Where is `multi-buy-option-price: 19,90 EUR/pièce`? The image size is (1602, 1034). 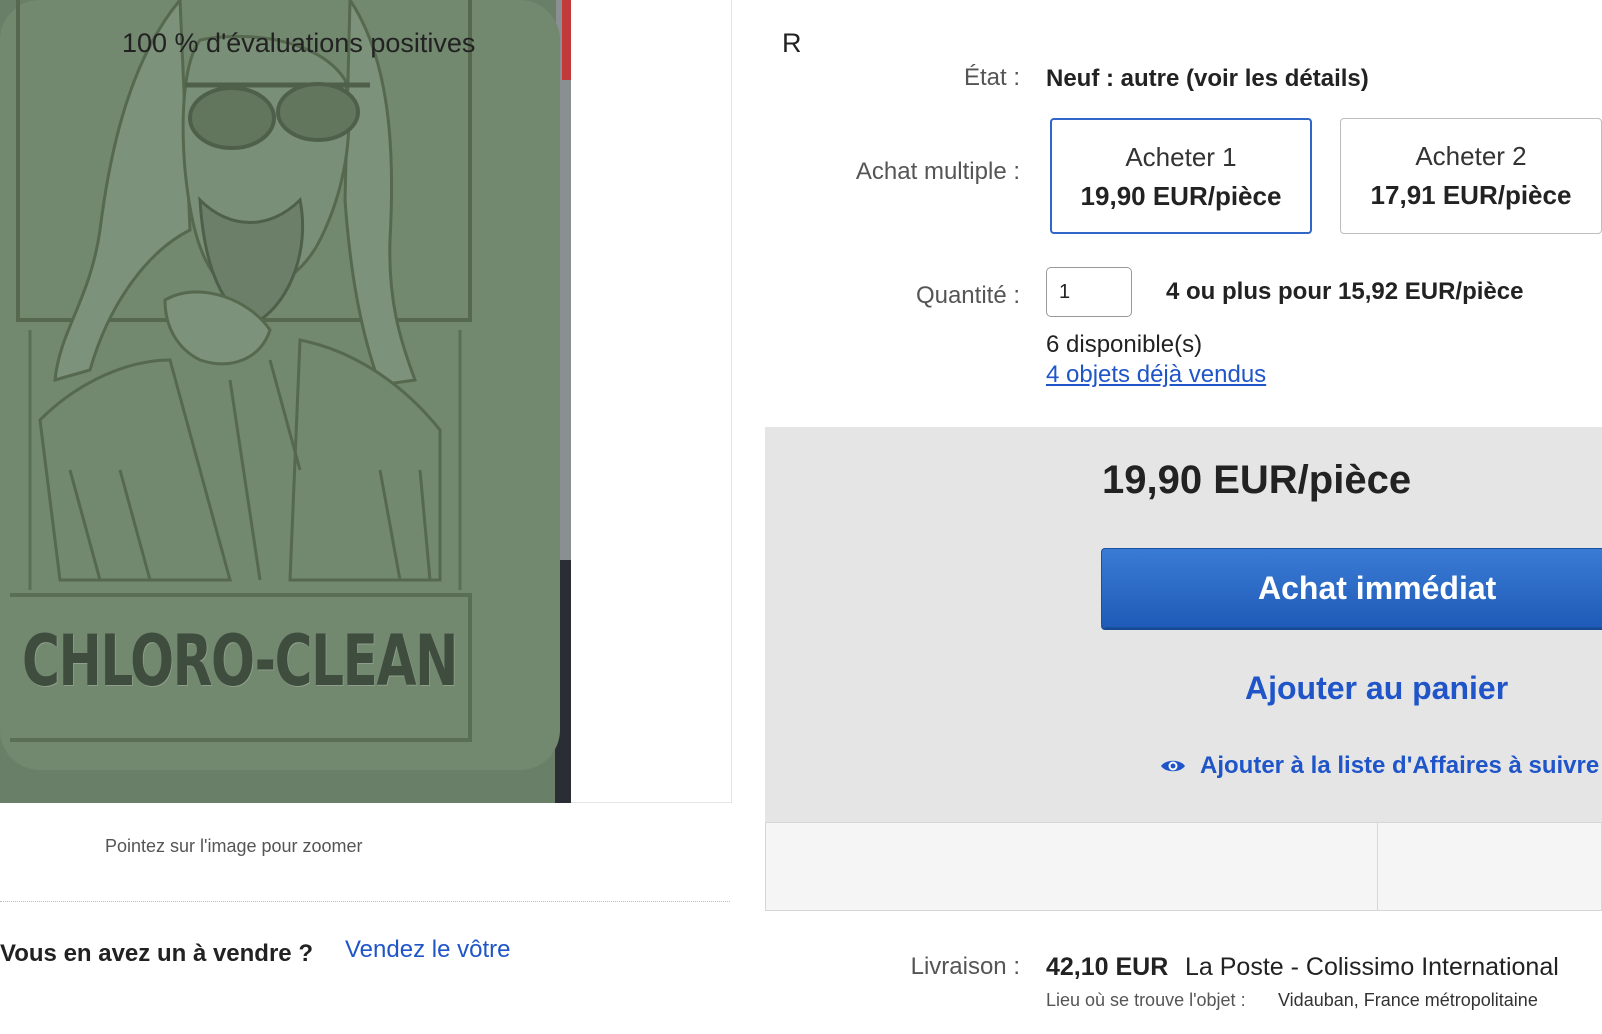
multi-buy-option-price: 19,90 EUR/pièce is located at coordinates (1181, 196).